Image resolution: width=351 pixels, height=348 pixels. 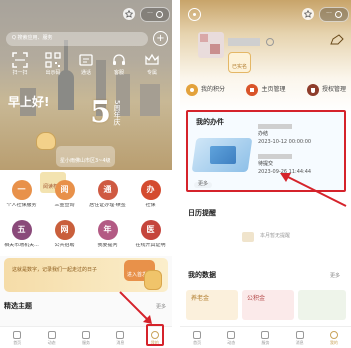 I want to click on search-input: Q 搜索应用、服务, so click(x=77, y=39).